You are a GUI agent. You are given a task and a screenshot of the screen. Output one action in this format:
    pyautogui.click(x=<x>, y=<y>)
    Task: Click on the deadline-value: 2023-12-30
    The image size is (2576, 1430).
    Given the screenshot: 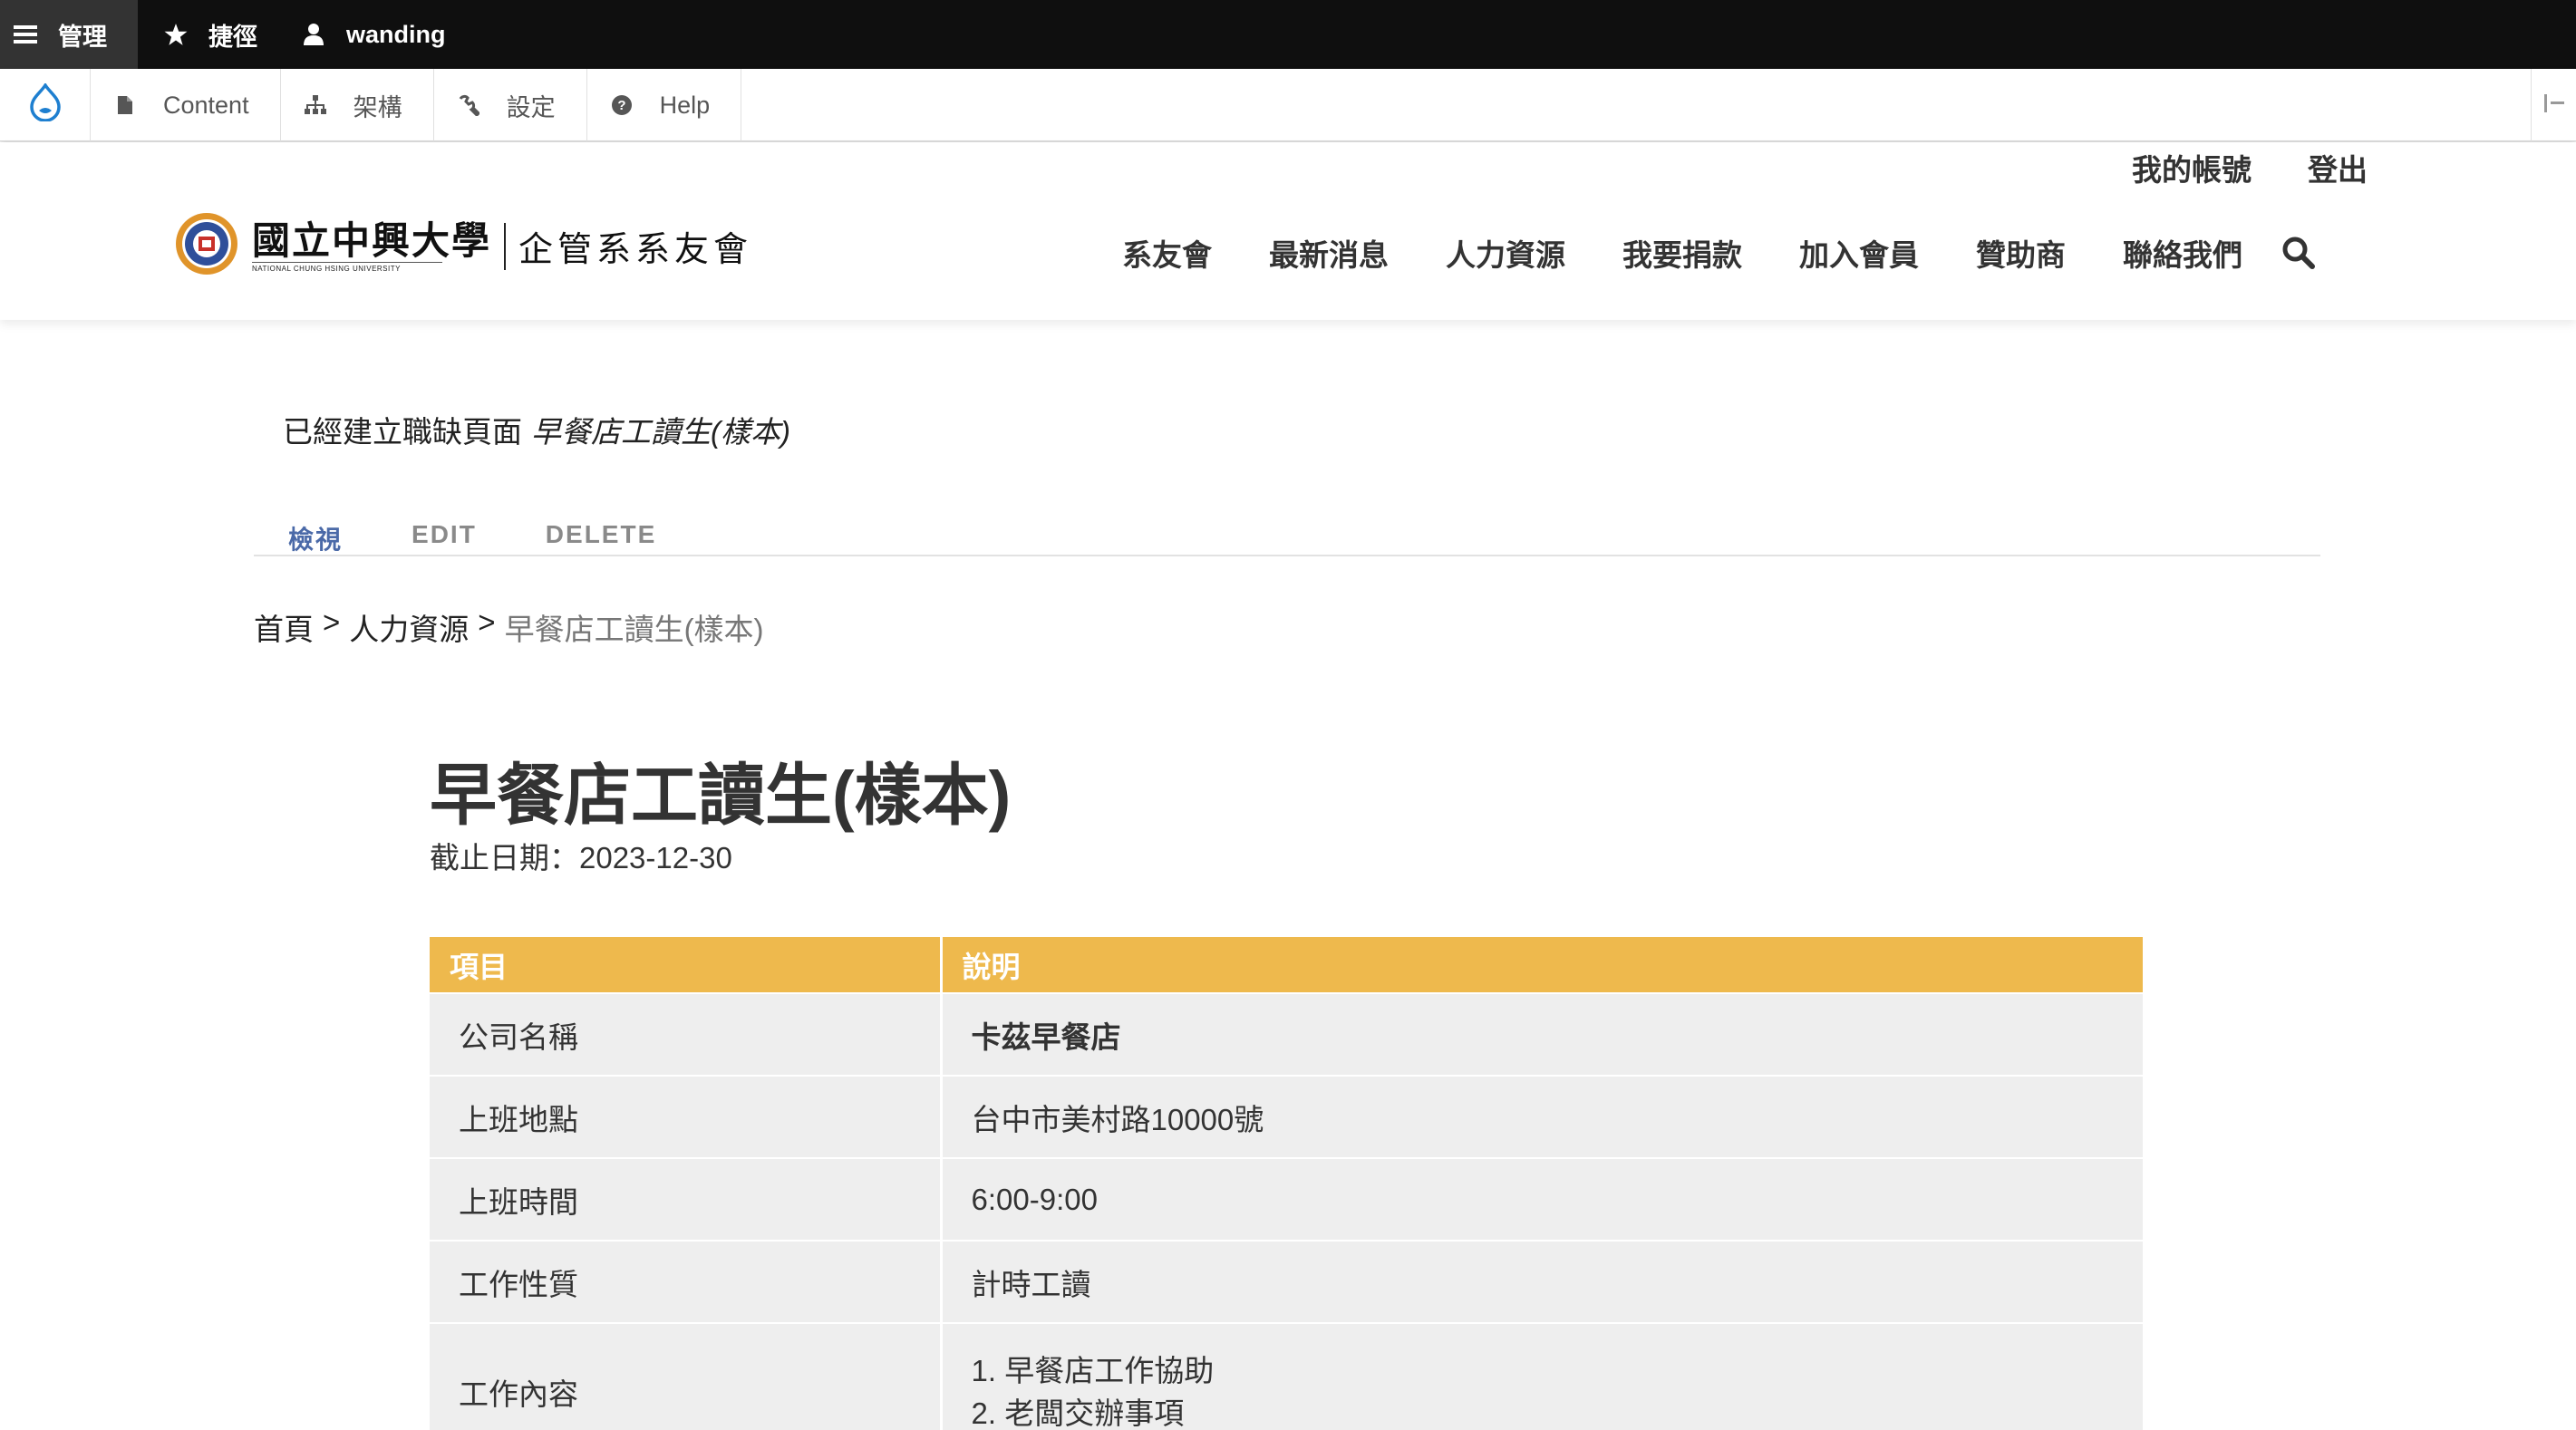 What is the action you would take?
    pyautogui.click(x=655, y=857)
    